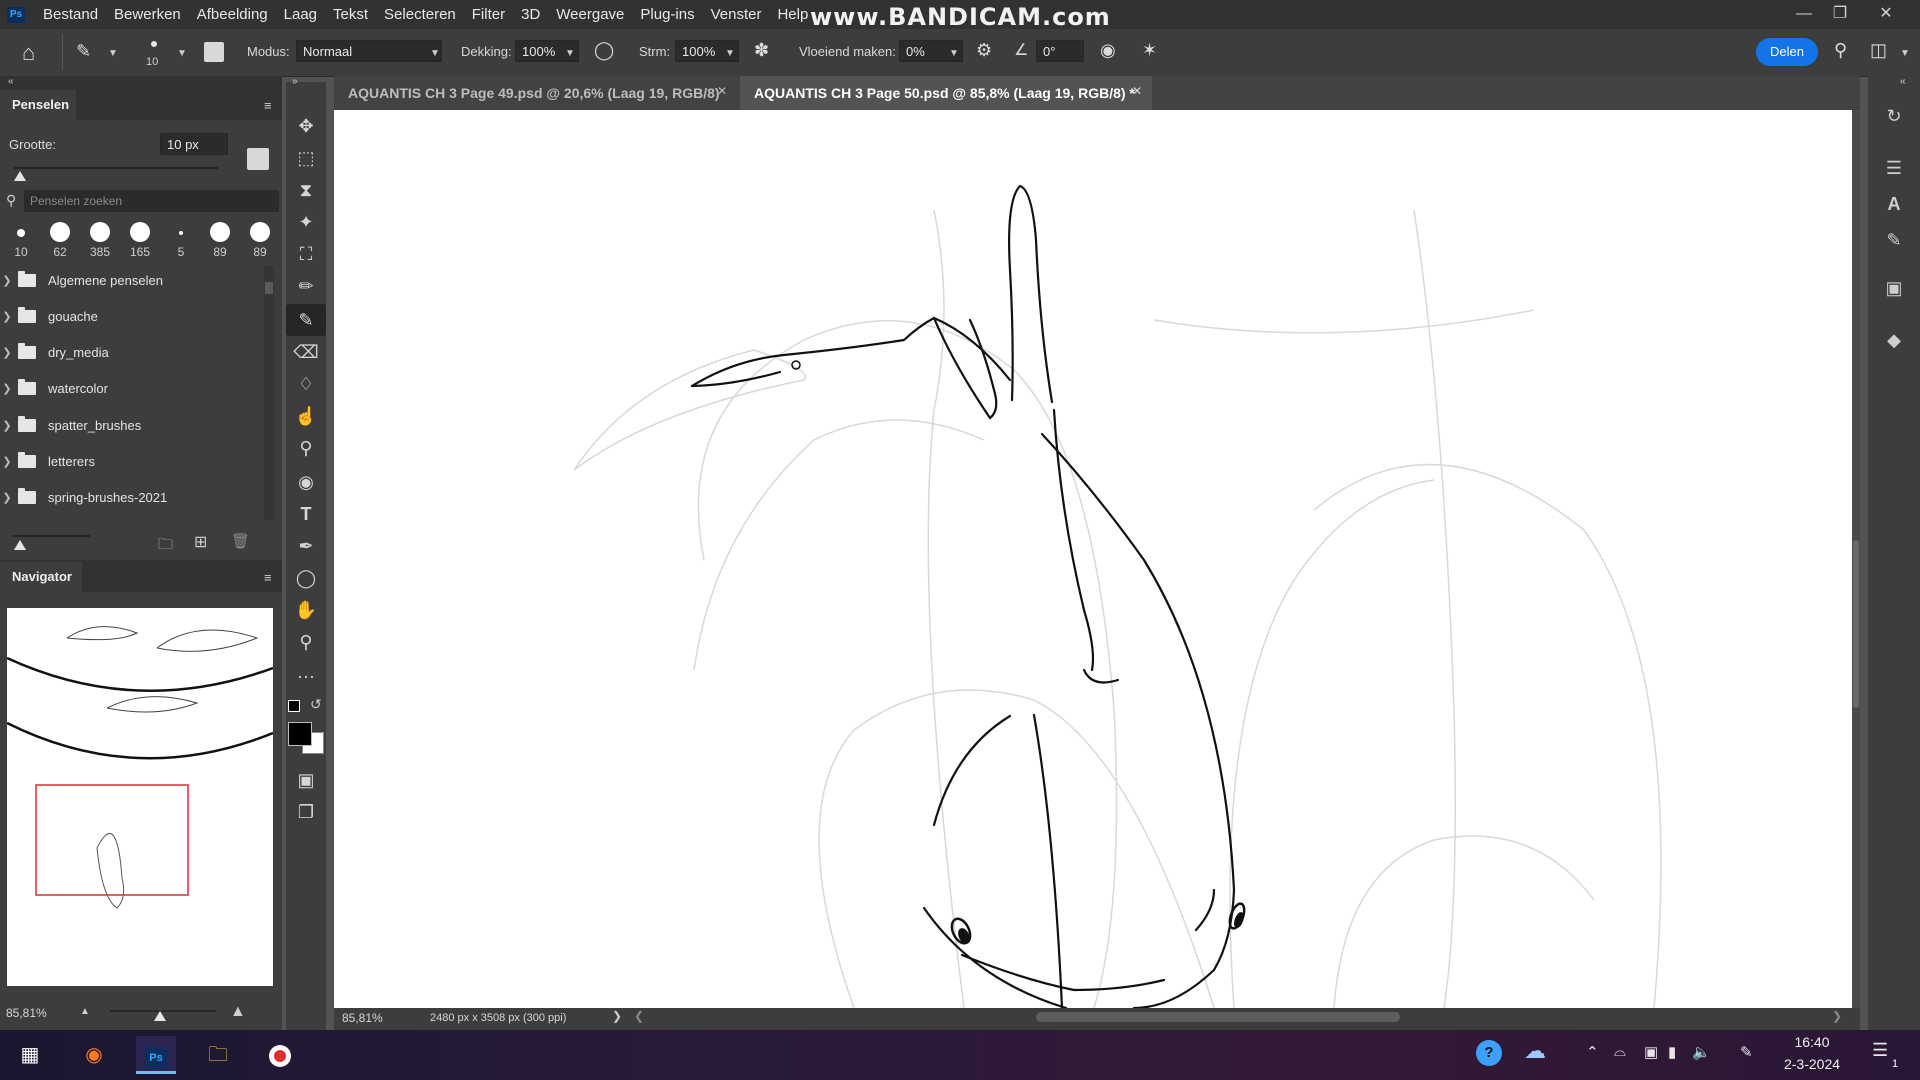  I want to click on clock-date: 2-3-2024, so click(1812, 1064).